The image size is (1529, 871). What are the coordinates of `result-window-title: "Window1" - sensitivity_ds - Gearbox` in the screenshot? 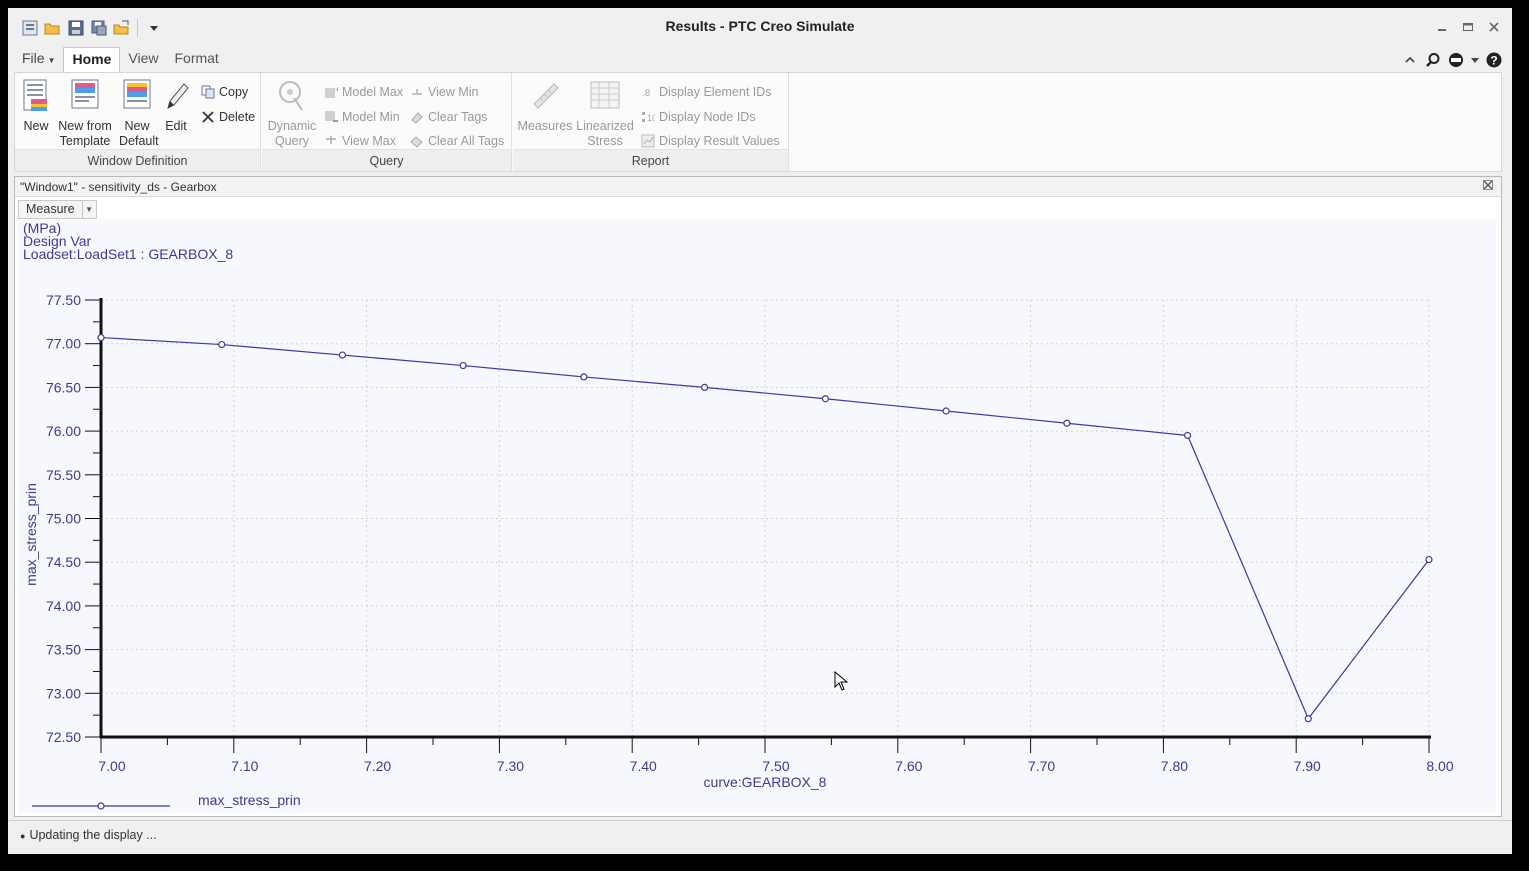 It's located at (118, 187).